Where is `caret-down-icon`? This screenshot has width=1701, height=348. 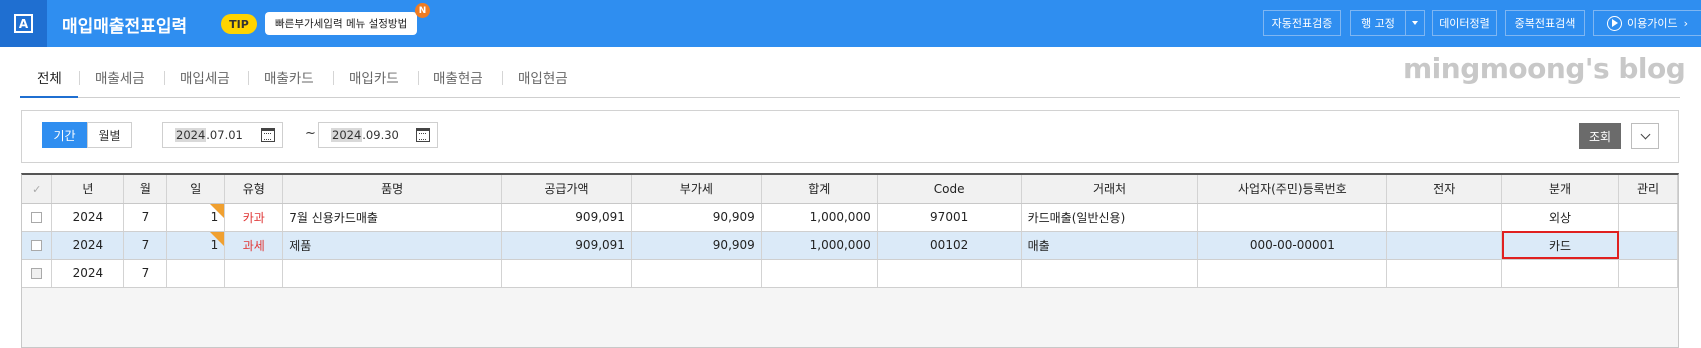
caret-down-icon is located at coordinates (1415, 23).